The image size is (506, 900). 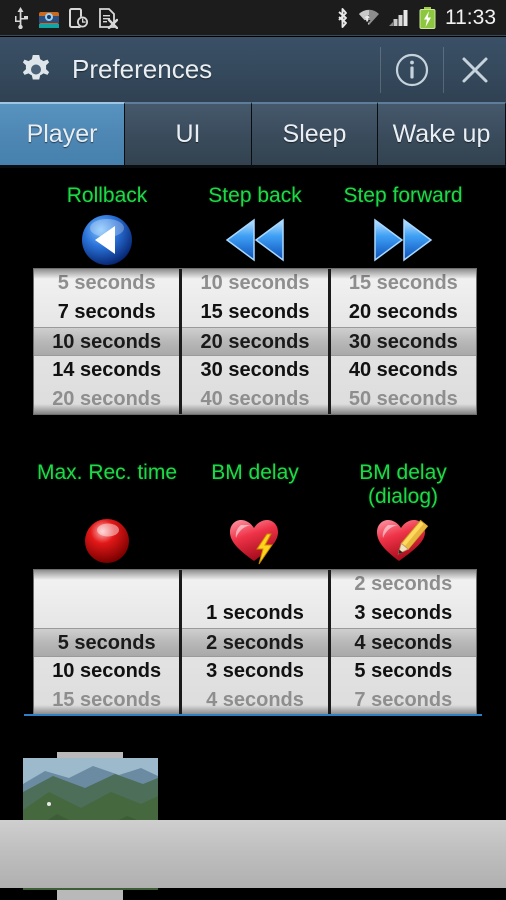 I want to click on group2-icons, so click(x=255, y=541).